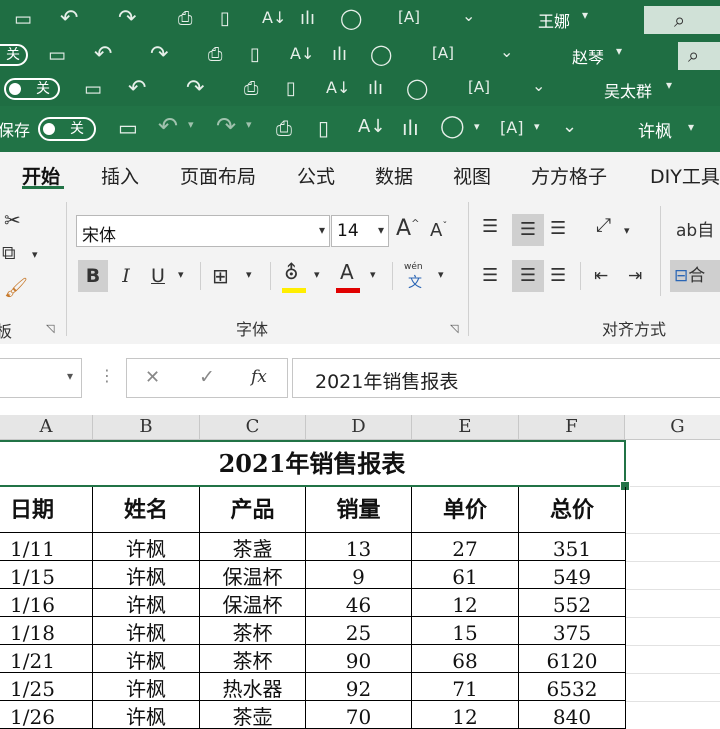 Image resolution: width=720 pixels, height=729 pixels. Describe the element at coordinates (359, 659) in the screenshot. I see `table-cell: 90` at that location.